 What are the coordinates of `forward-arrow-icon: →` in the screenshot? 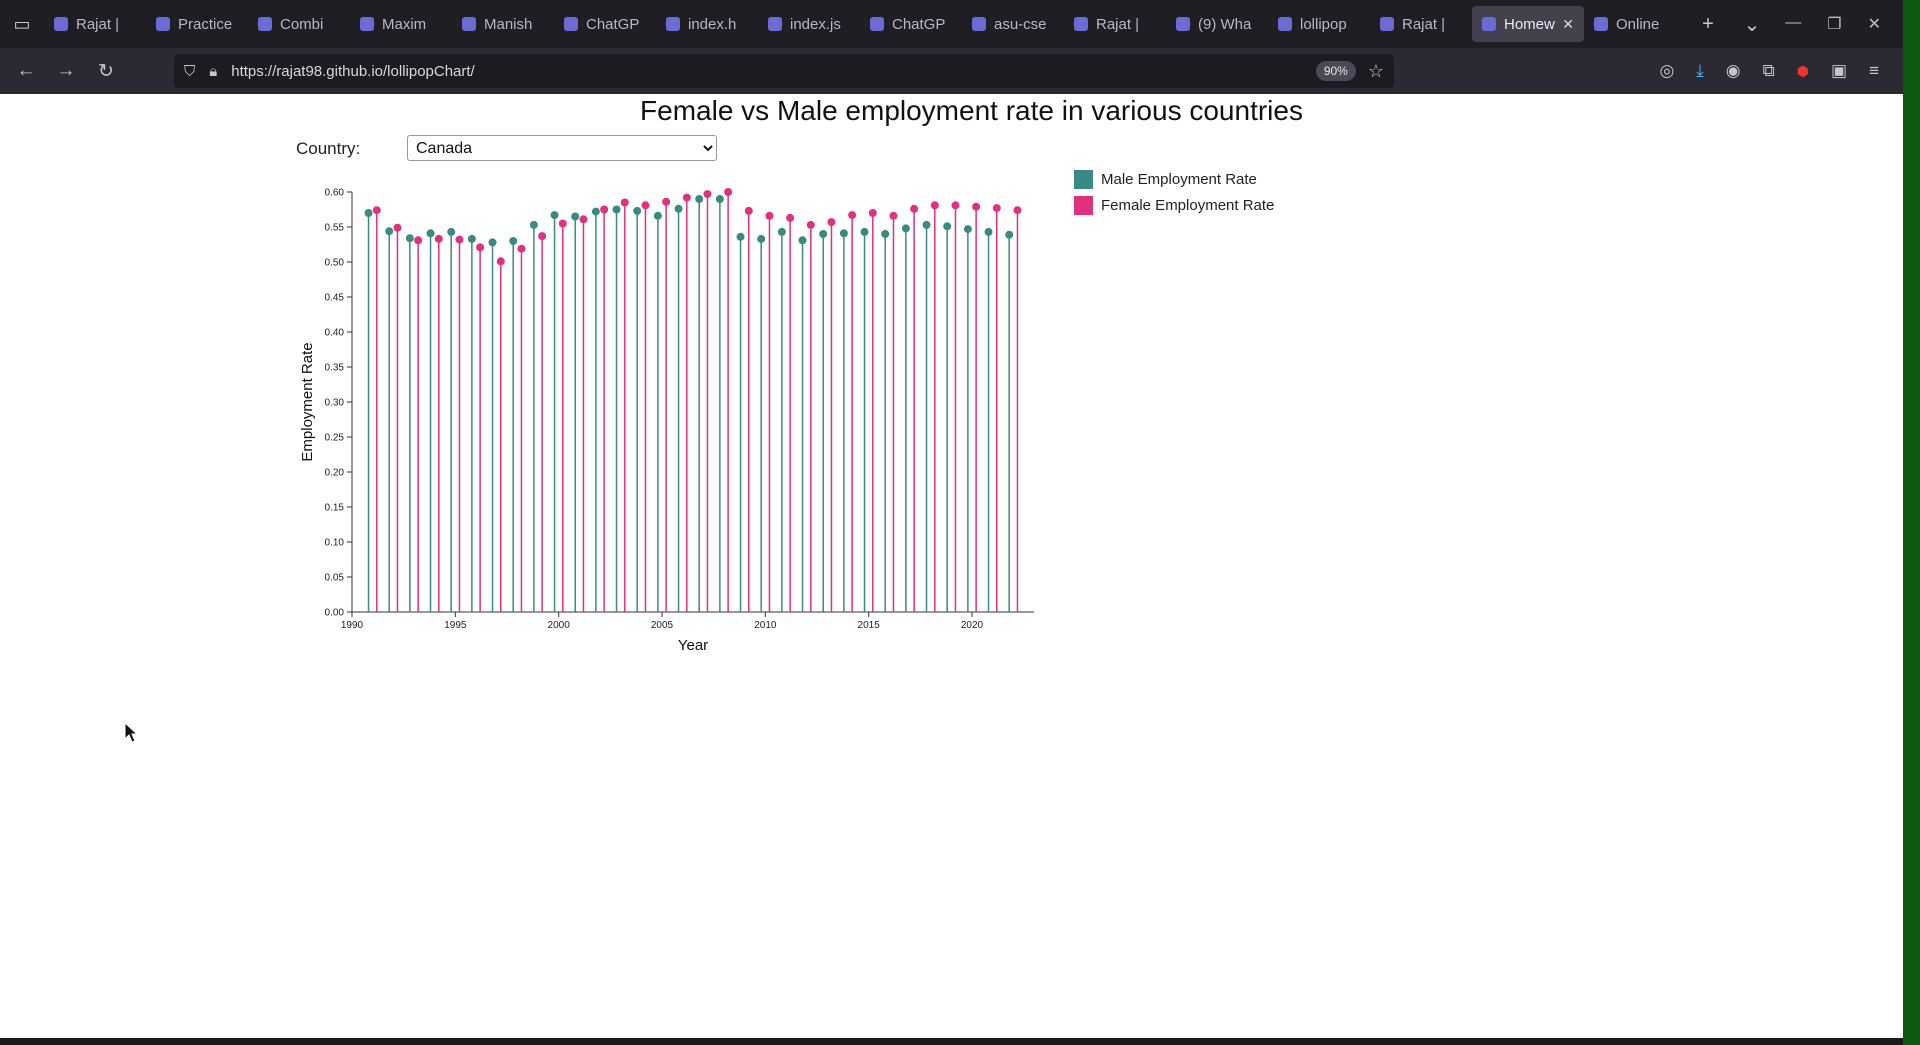 It's located at (66, 71).